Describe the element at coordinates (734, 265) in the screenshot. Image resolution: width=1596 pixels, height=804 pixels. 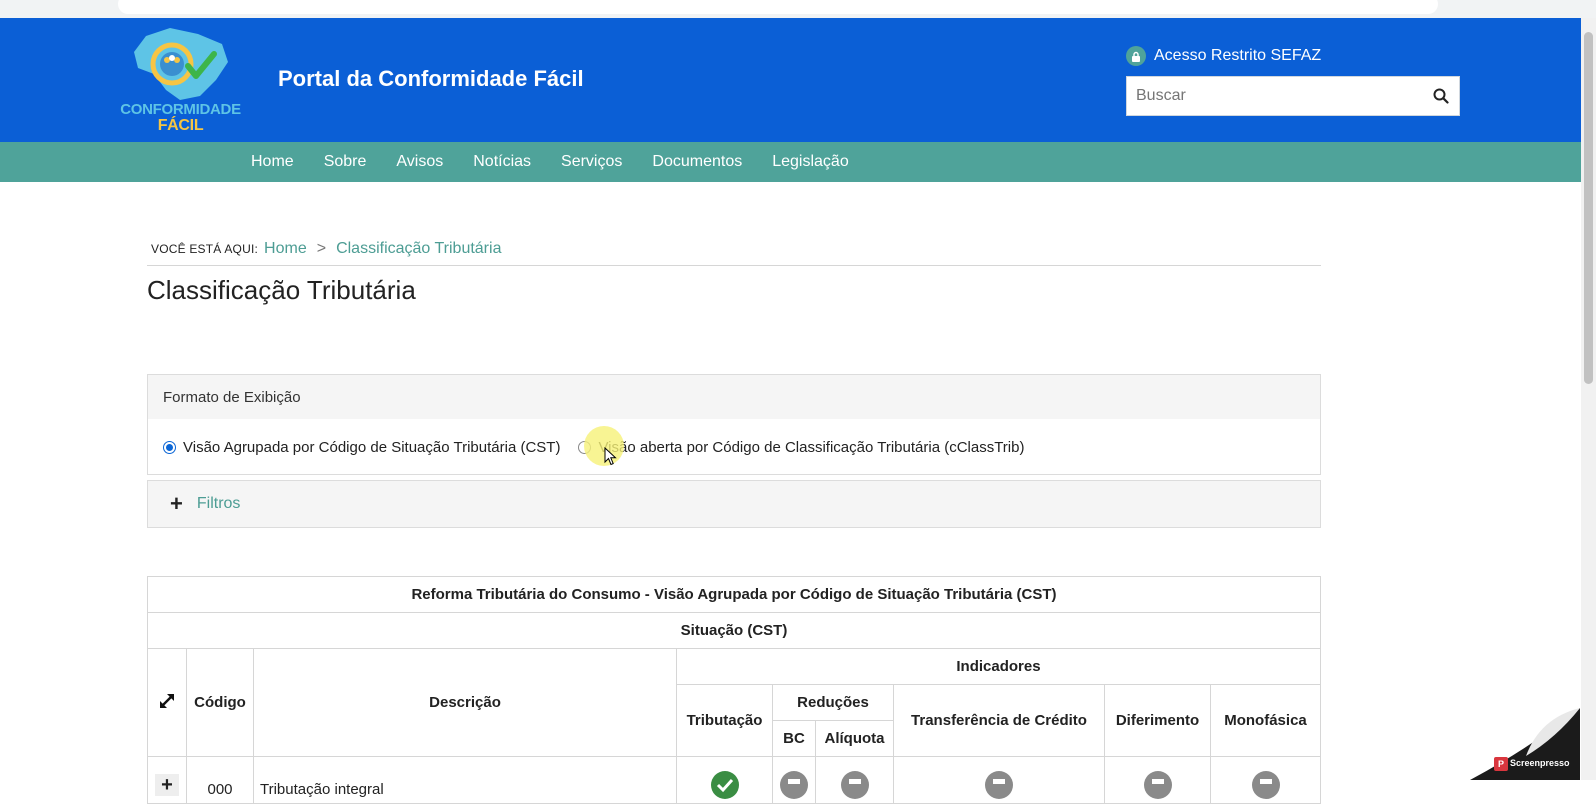
I see `breadcrumb-divider` at that location.